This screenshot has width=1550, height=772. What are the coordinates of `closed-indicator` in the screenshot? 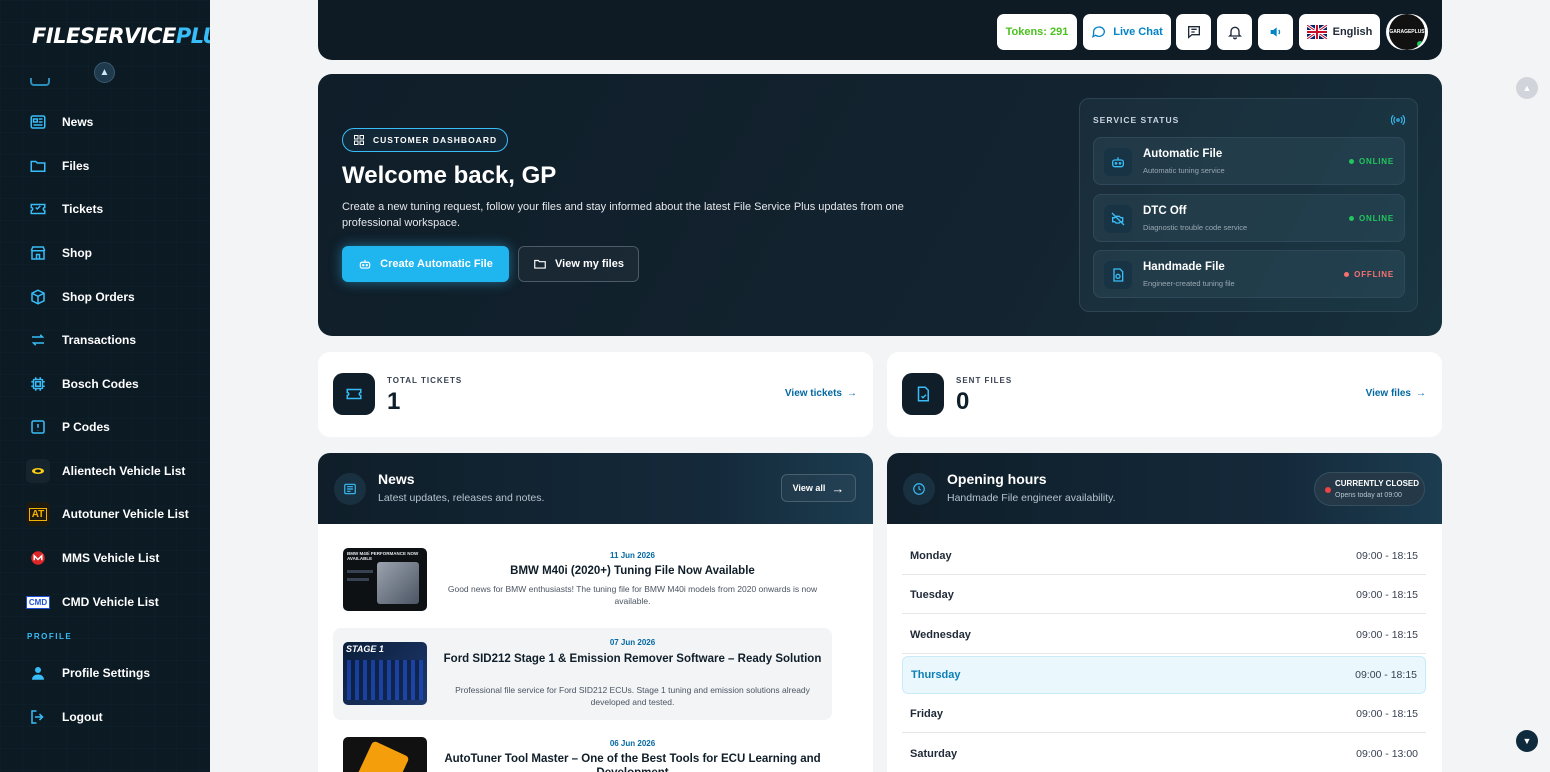 It's located at (1328, 490).